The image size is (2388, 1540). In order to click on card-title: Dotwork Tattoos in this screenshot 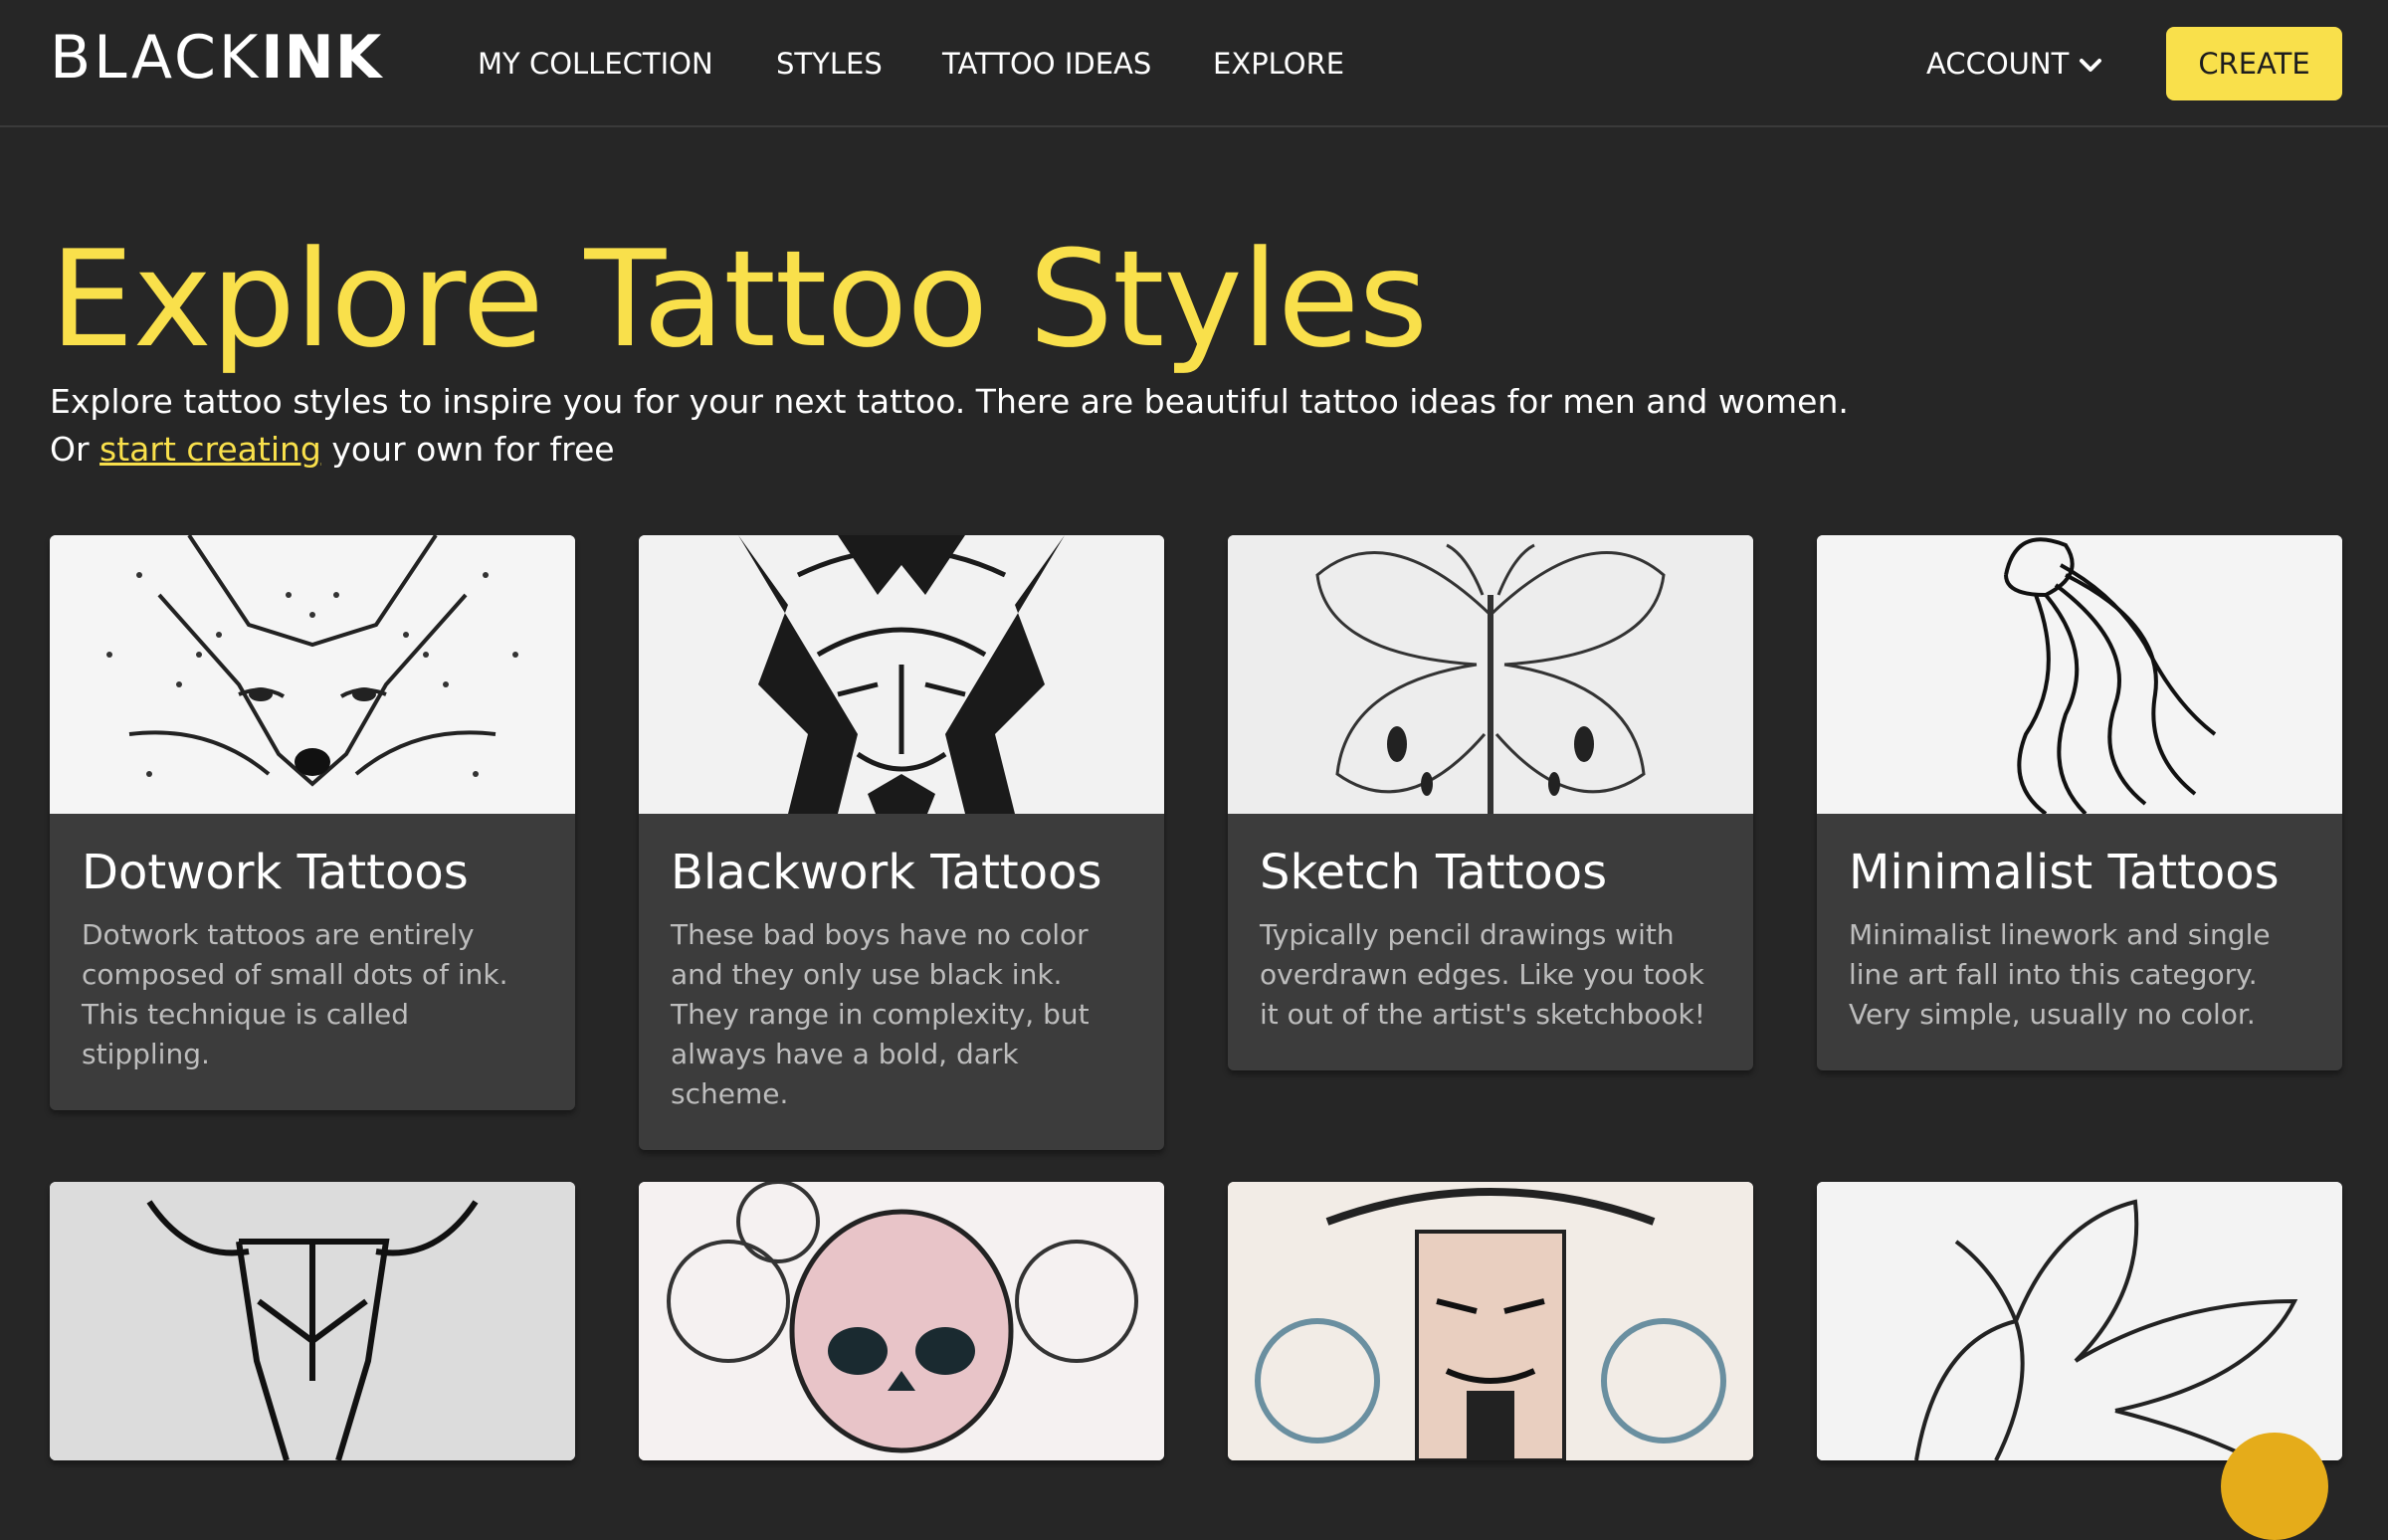, I will do `click(275, 872)`.